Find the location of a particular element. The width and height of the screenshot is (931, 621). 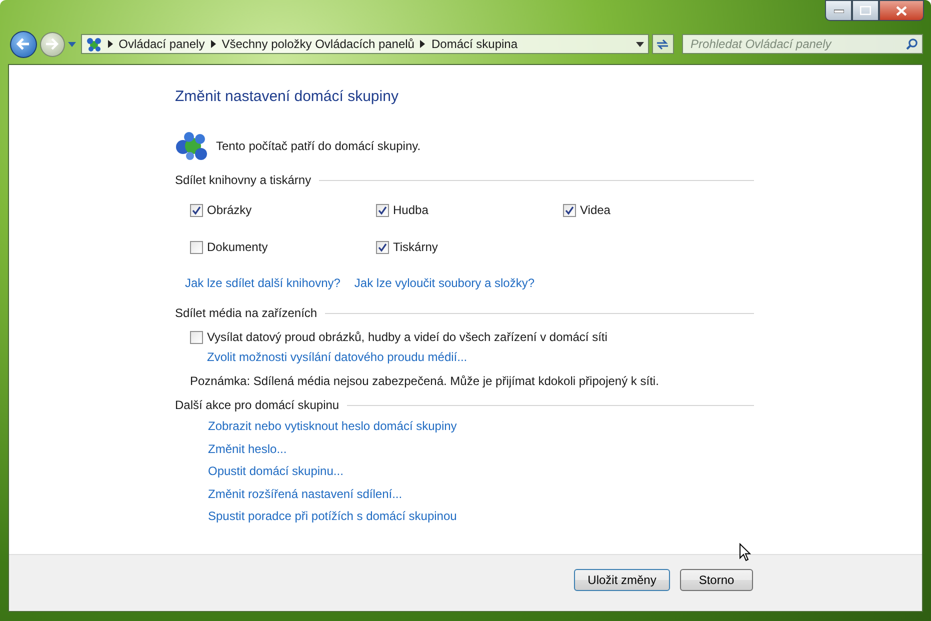

save-button: Uložit změny is located at coordinates (622, 580).